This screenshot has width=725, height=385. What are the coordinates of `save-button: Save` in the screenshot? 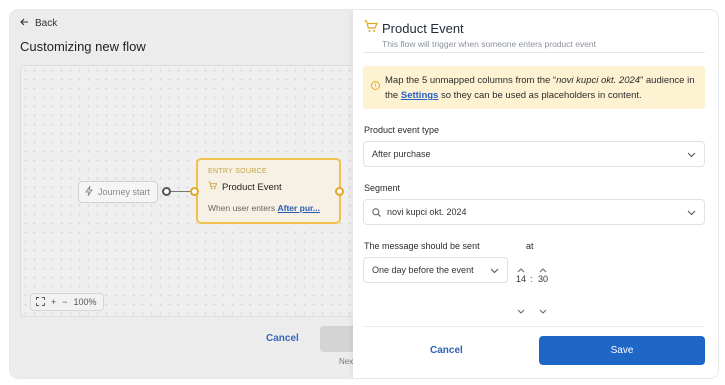 It's located at (622, 350).